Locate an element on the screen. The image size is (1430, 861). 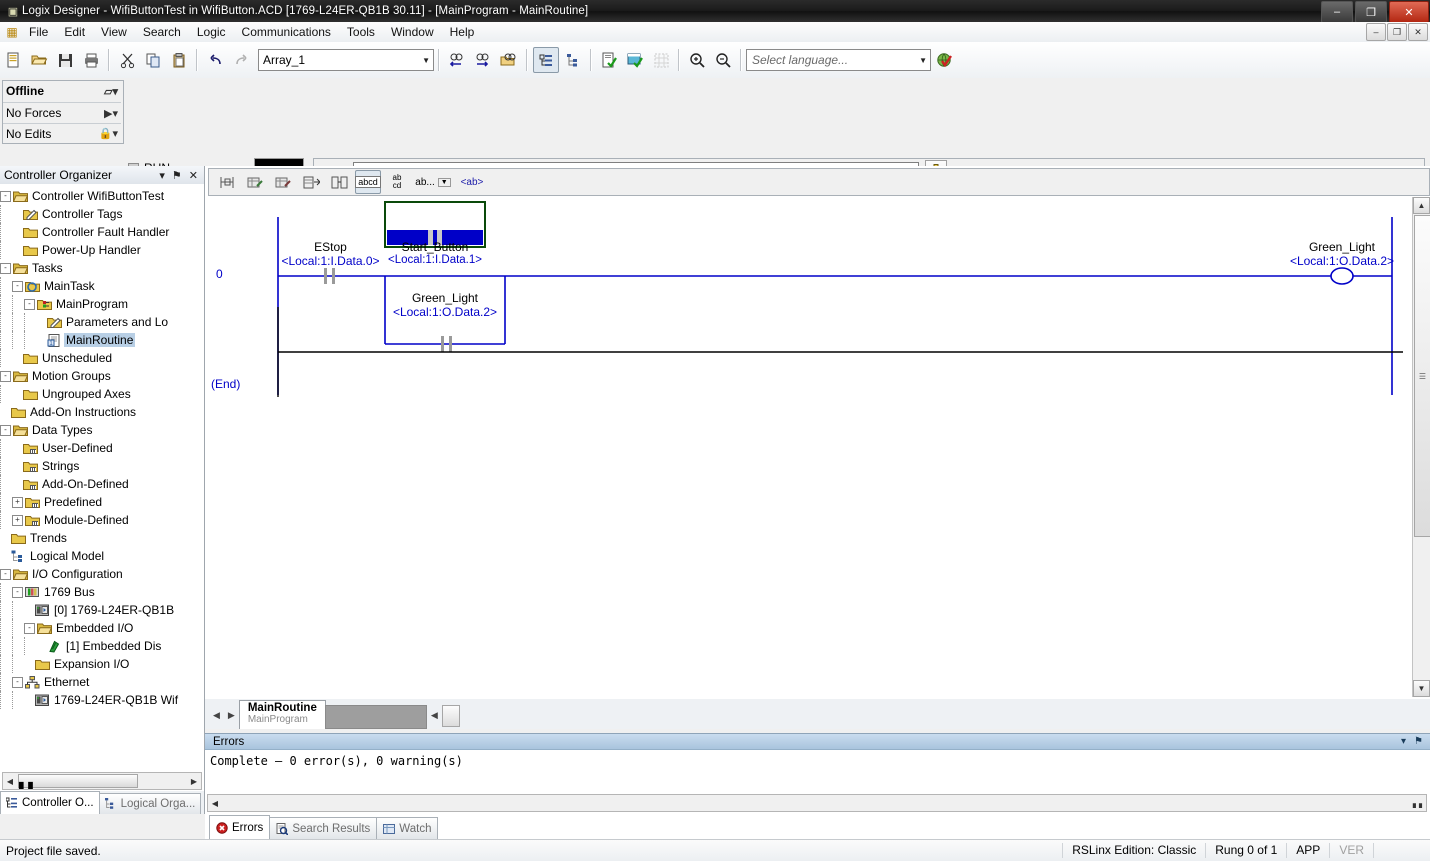
tree-item-expansion-i-o: Expansion I/O is located at coordinates (102, 664).